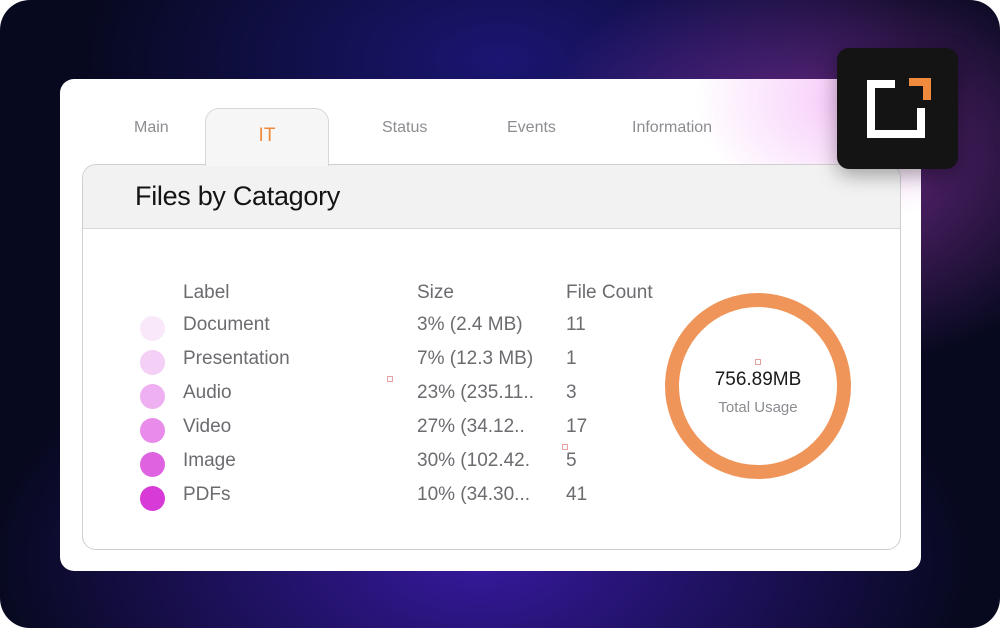 The height and width of the screenshot is (628, 1000). Describe the element at coordinates (206, 292) in the screenshot. I see `column-header-label: Label` at that location.